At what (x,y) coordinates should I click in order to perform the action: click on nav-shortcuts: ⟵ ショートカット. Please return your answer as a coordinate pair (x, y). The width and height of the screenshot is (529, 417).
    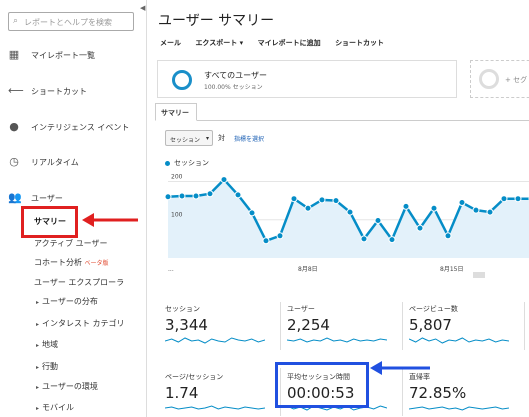
    Looking at the image, I should click on (73, 92).